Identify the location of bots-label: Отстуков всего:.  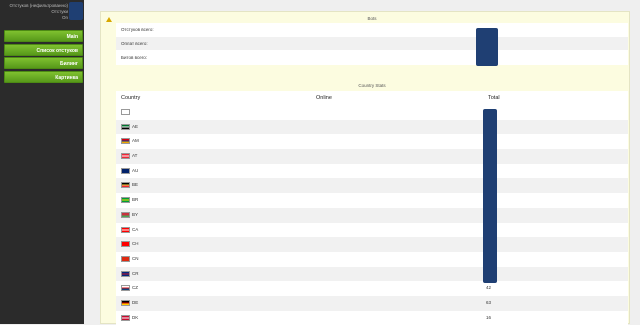
(137, 29).